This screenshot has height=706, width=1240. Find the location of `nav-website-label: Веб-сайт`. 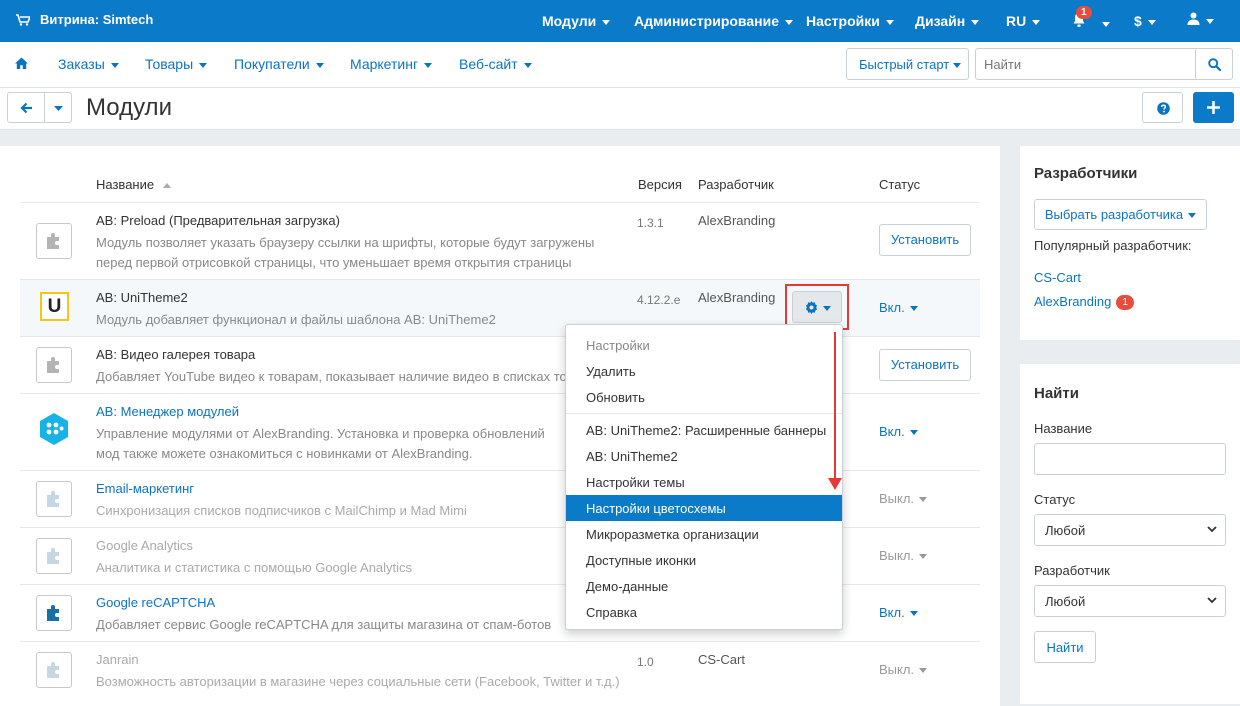

nav-website-label: Веб-сайт is located at coordinates (488, 64).